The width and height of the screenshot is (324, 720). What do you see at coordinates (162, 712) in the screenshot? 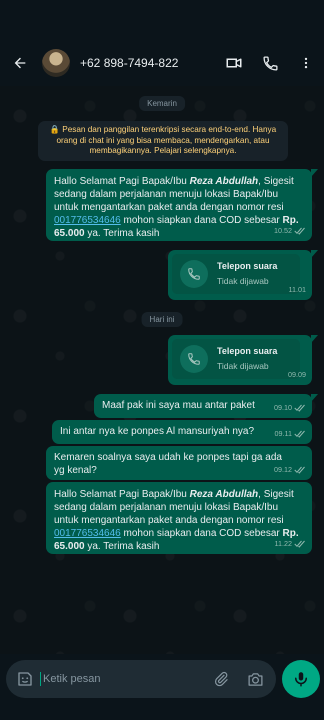
I see `navigation-bar` at bounding box center [162, 712].